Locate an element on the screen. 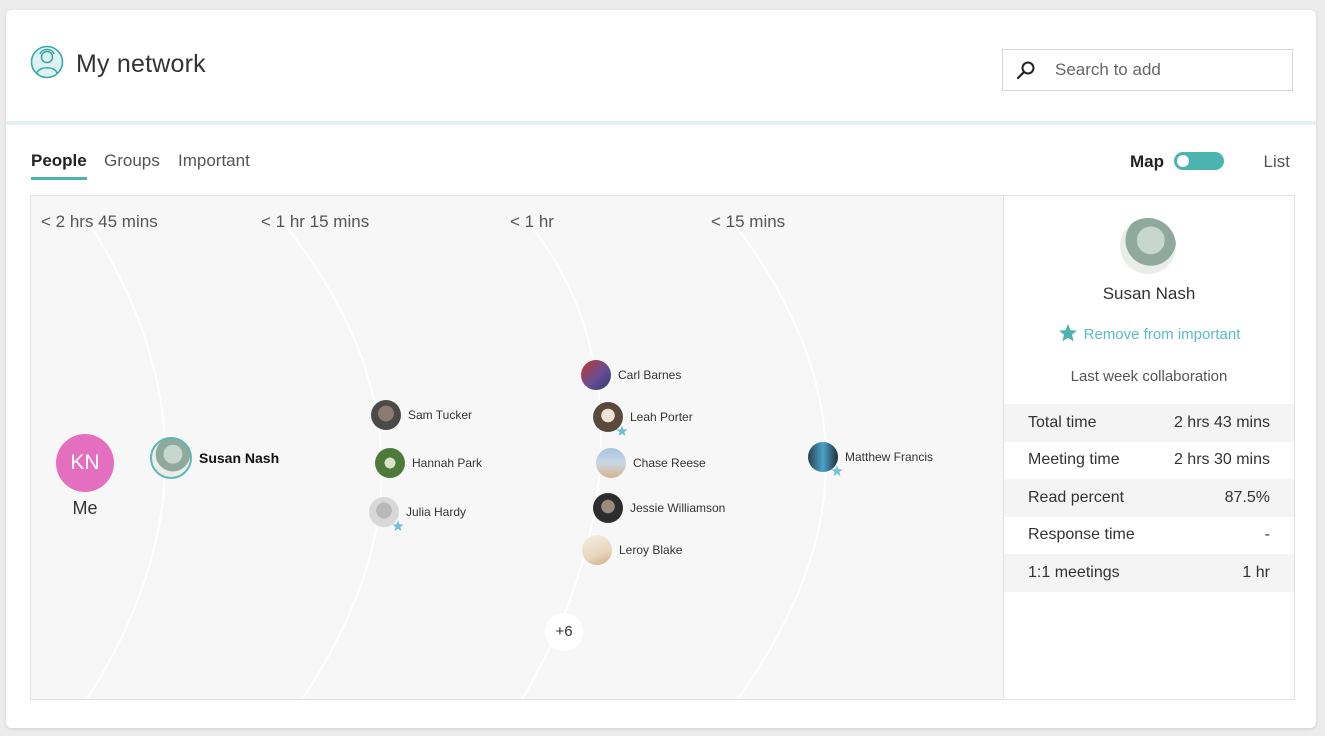 The image size is (1325, 736). header: My network is located at coordinates (661, 65).